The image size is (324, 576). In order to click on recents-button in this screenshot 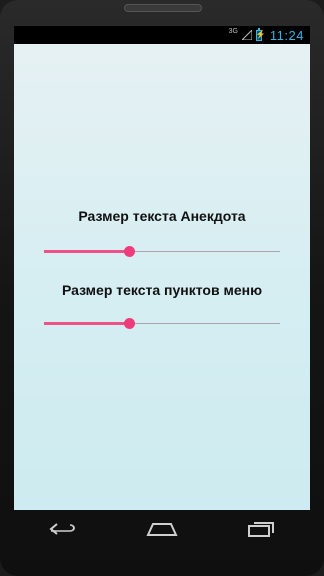, I will do `click(261, 529)`.